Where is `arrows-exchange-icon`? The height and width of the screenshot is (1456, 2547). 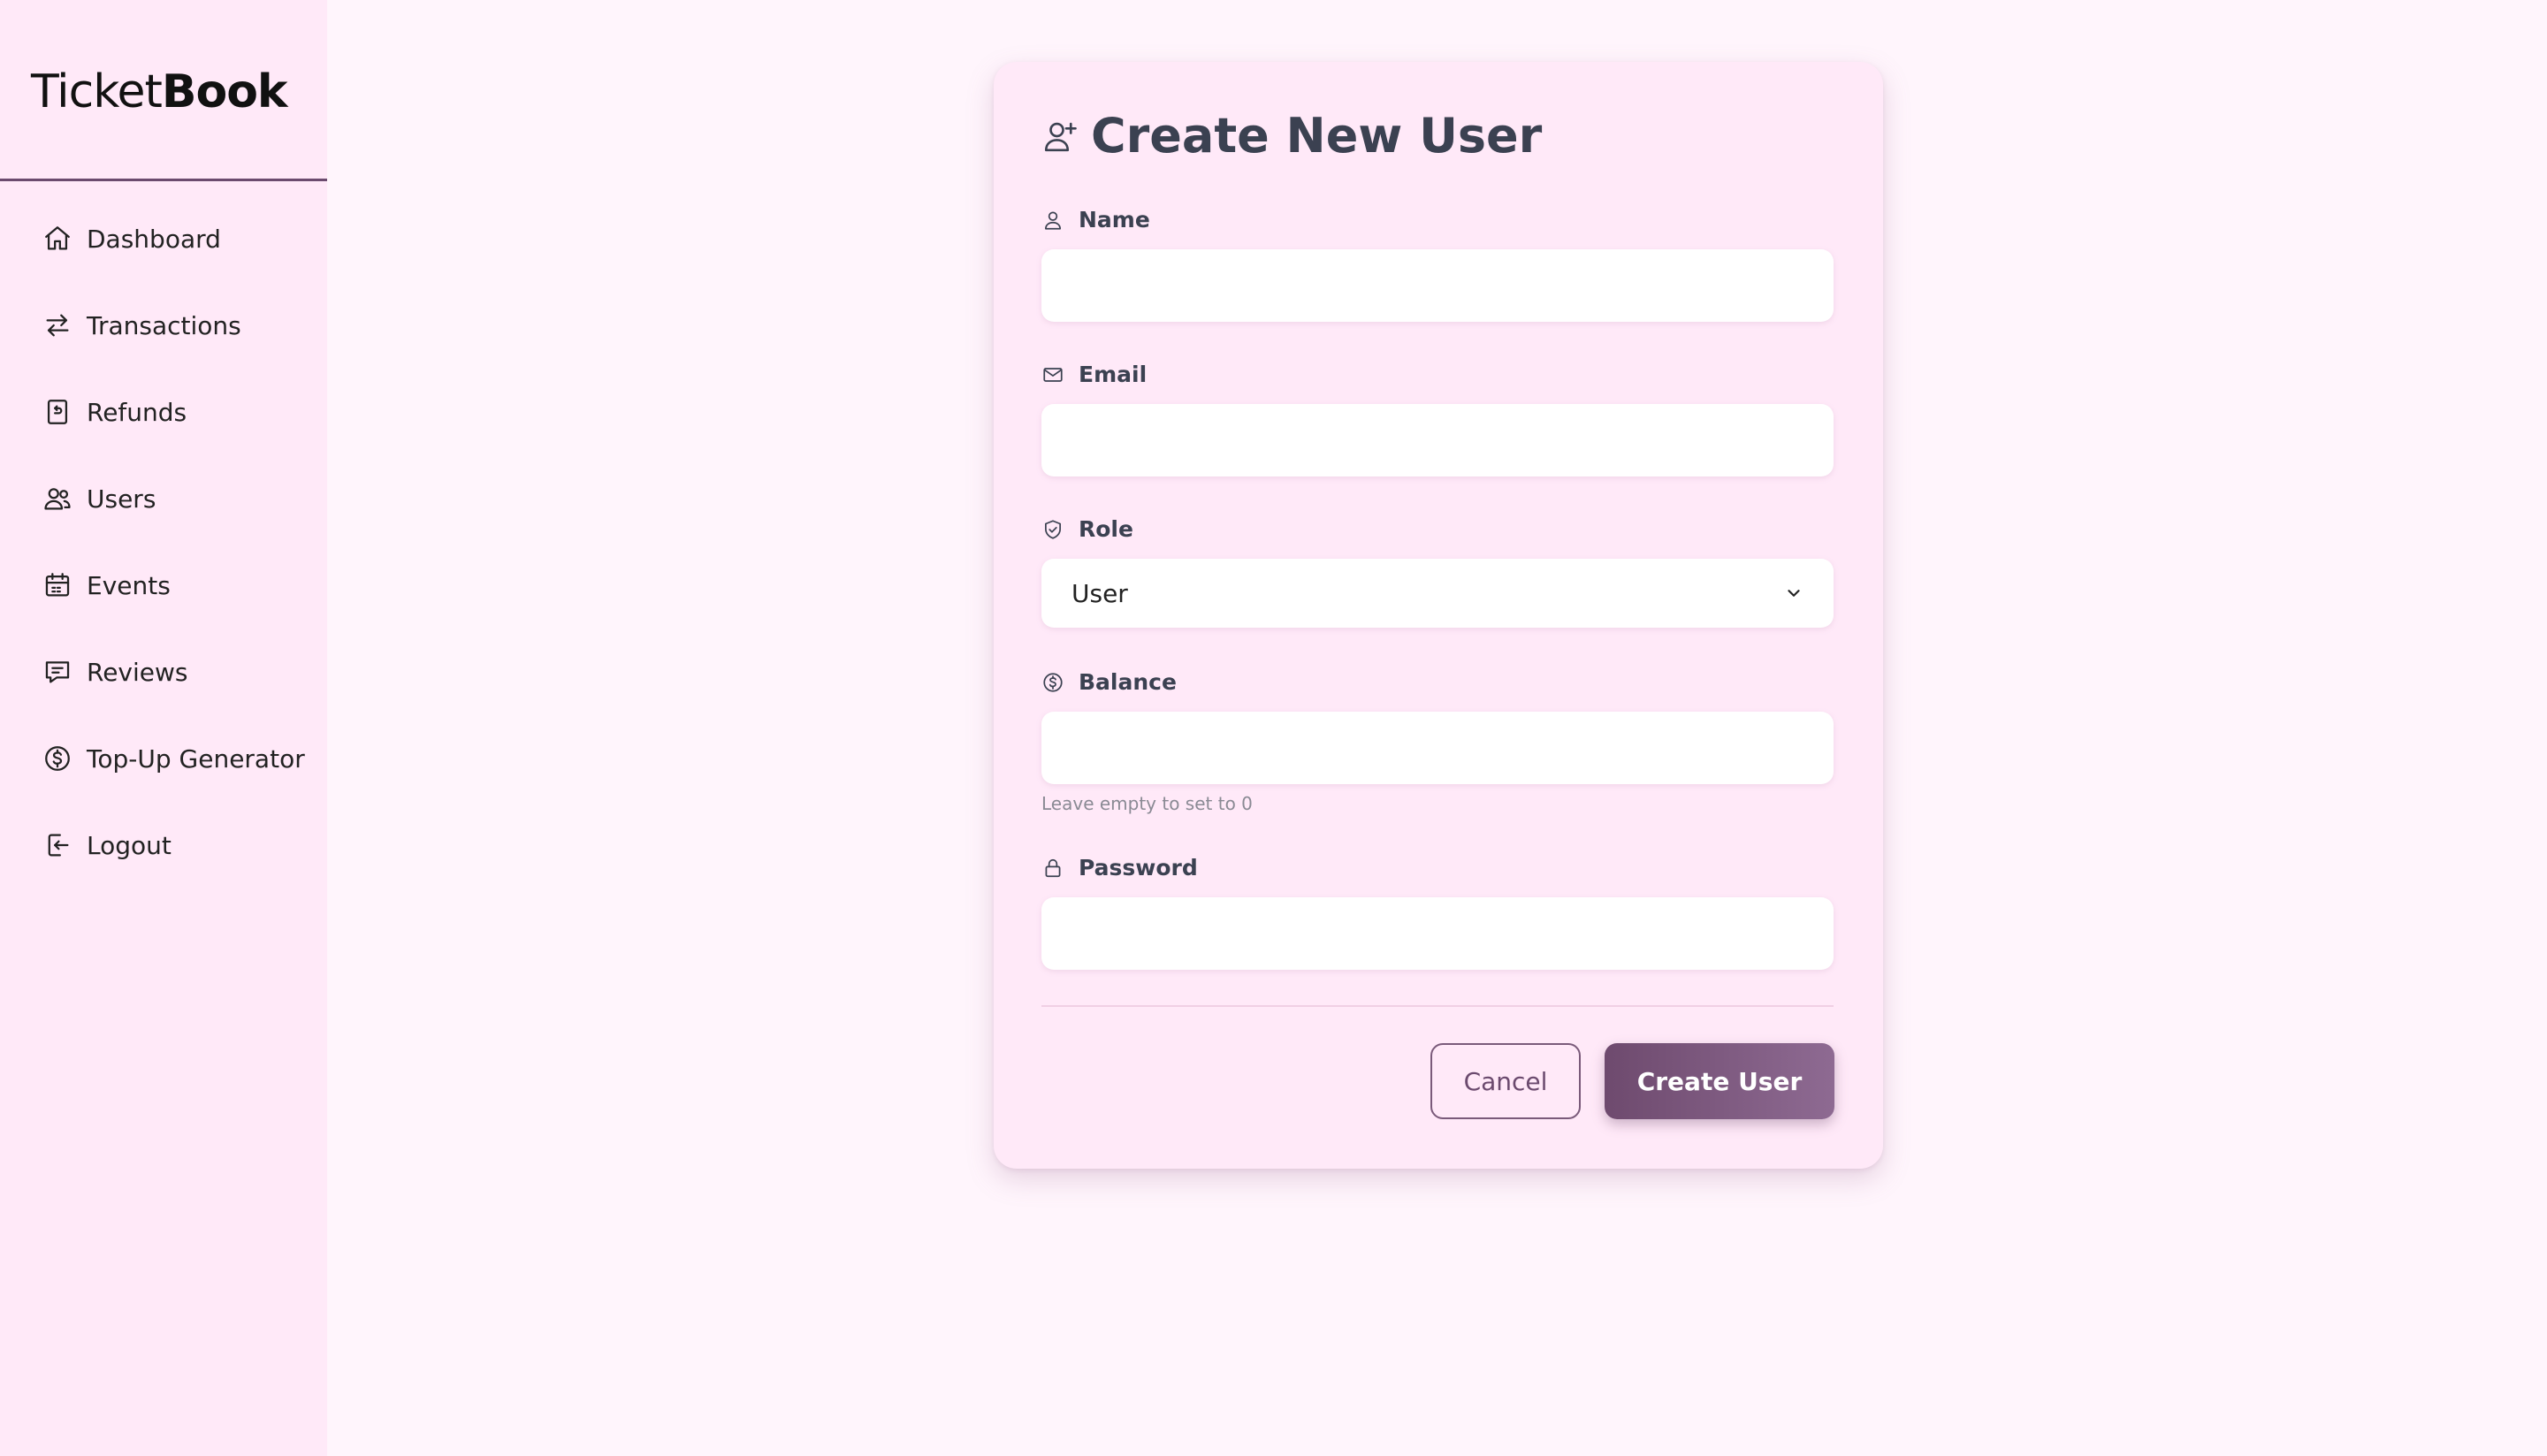 arrows-exchange-icon is located at coordinates (57, 325).